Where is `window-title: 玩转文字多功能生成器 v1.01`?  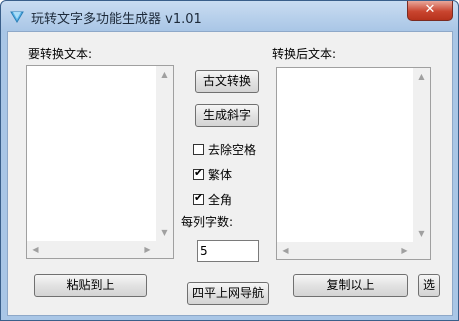 window-title: 玩转文字多功能生成器 v1.01 is located at coordinates (116, 19).